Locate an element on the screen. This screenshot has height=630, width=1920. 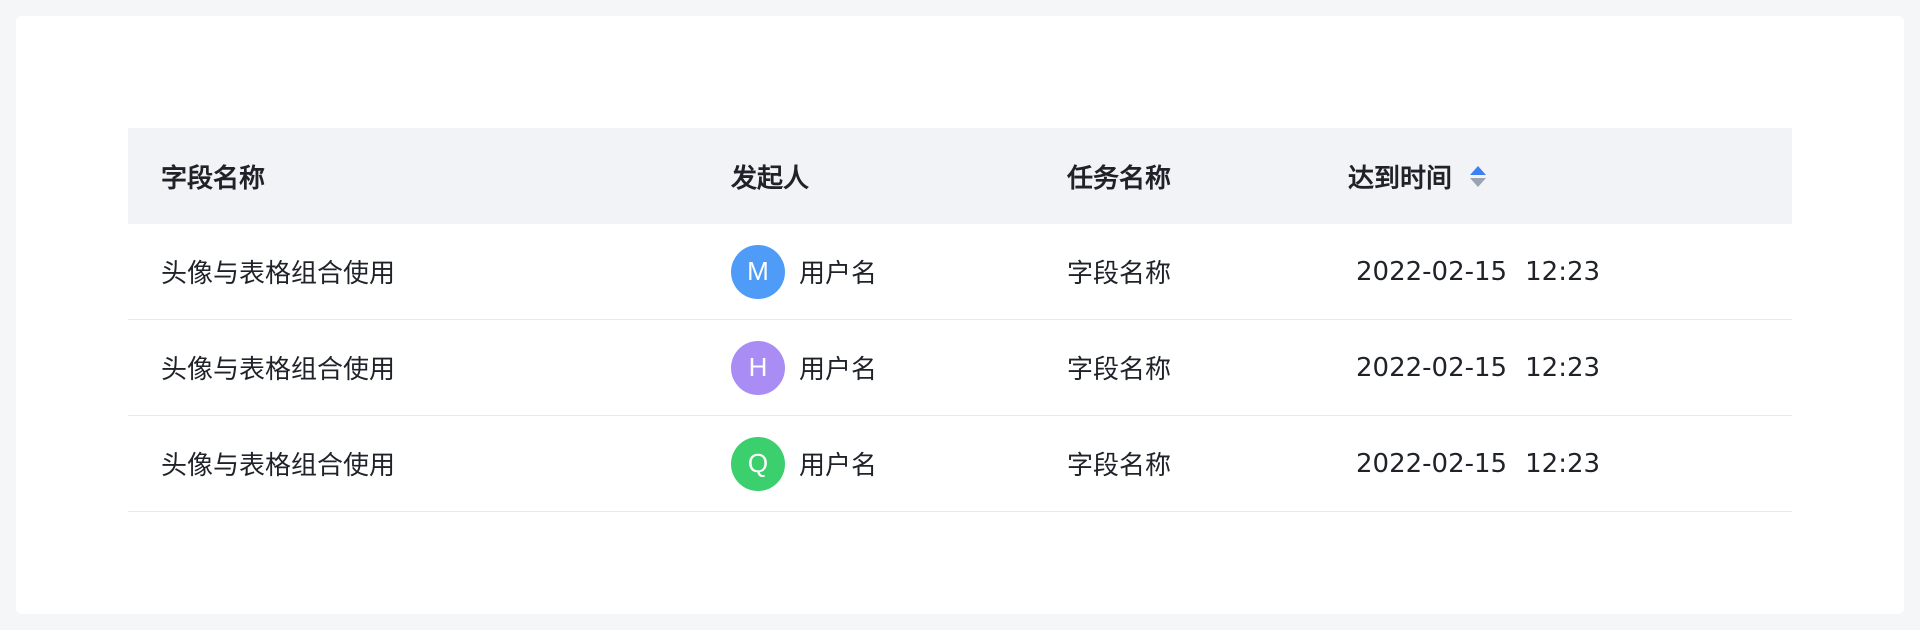
sort-ascending-icon is located at coordinates (1478, 170).